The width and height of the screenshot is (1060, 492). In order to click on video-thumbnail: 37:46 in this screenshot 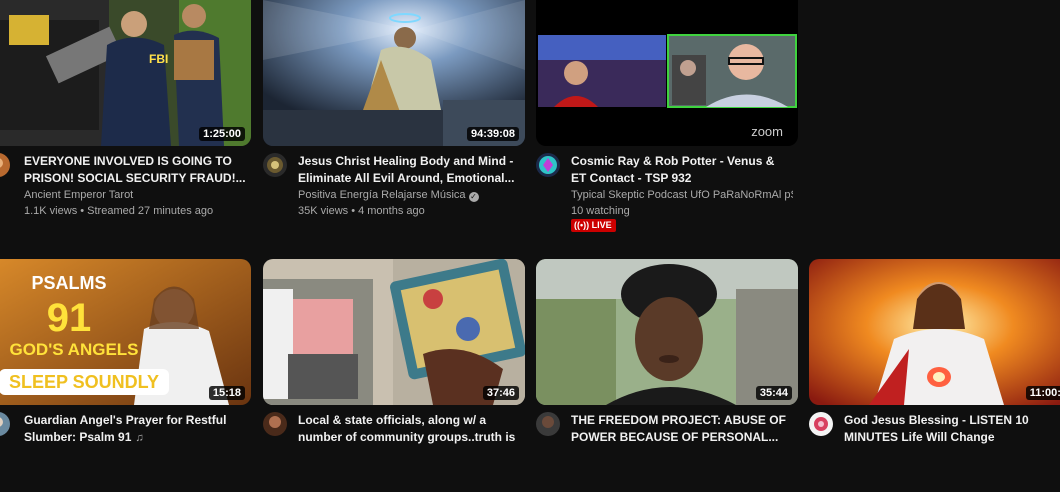, I will do `click(394, 332)`.